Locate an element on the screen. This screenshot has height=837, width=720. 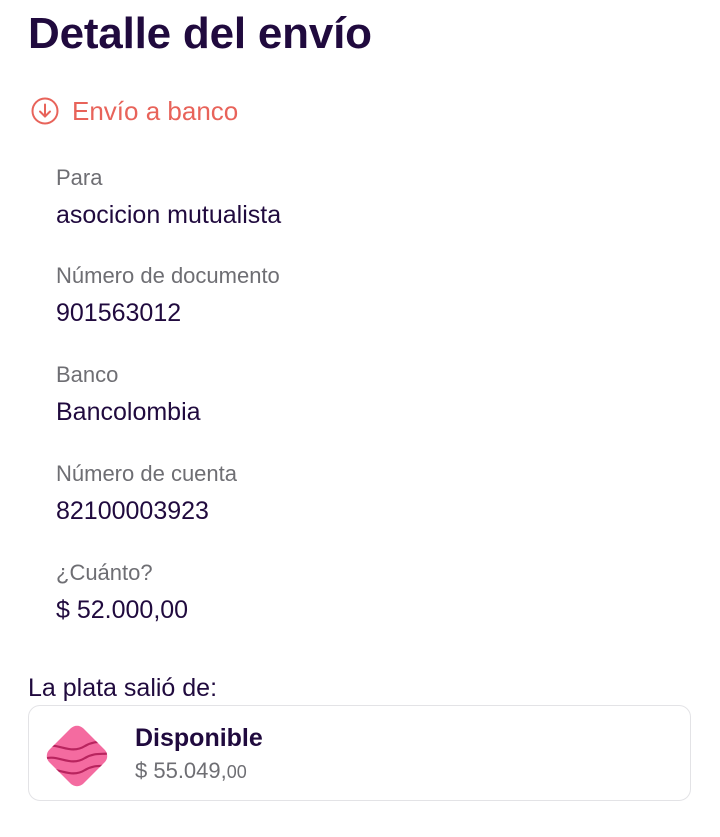
pocket-balance: $ 55.049,00 is located at coordinates (191, 771).